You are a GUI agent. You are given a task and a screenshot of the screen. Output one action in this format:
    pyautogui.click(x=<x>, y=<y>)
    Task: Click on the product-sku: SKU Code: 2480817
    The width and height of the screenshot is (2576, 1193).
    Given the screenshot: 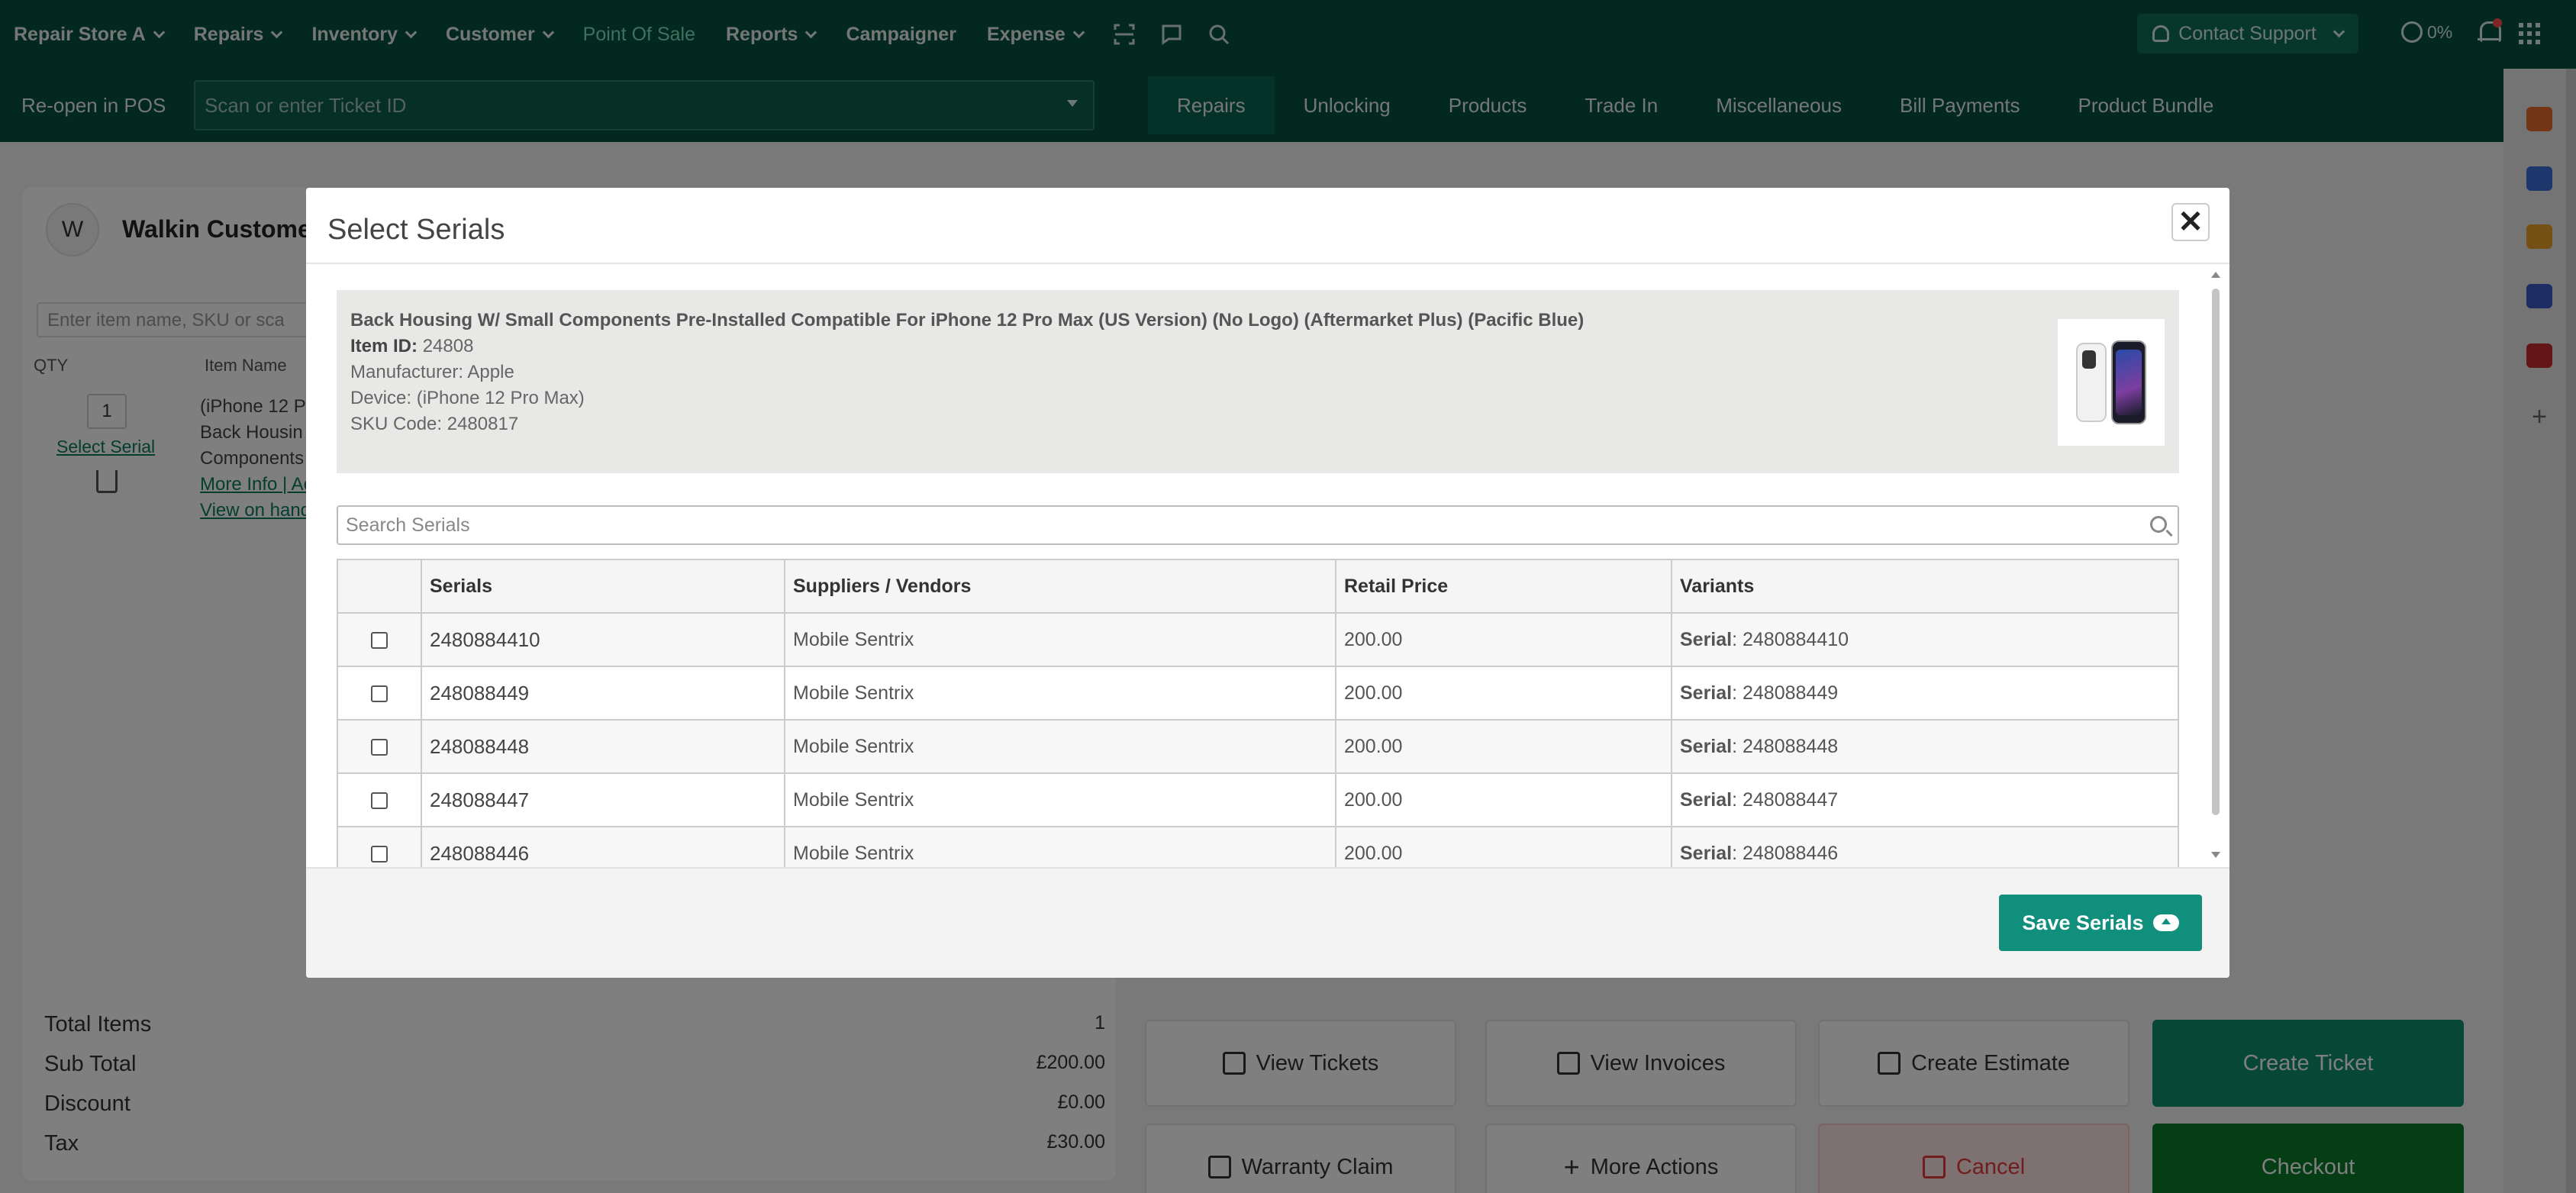 What is the action you would take?
    pyautogui.click(x=435, y=424)
    